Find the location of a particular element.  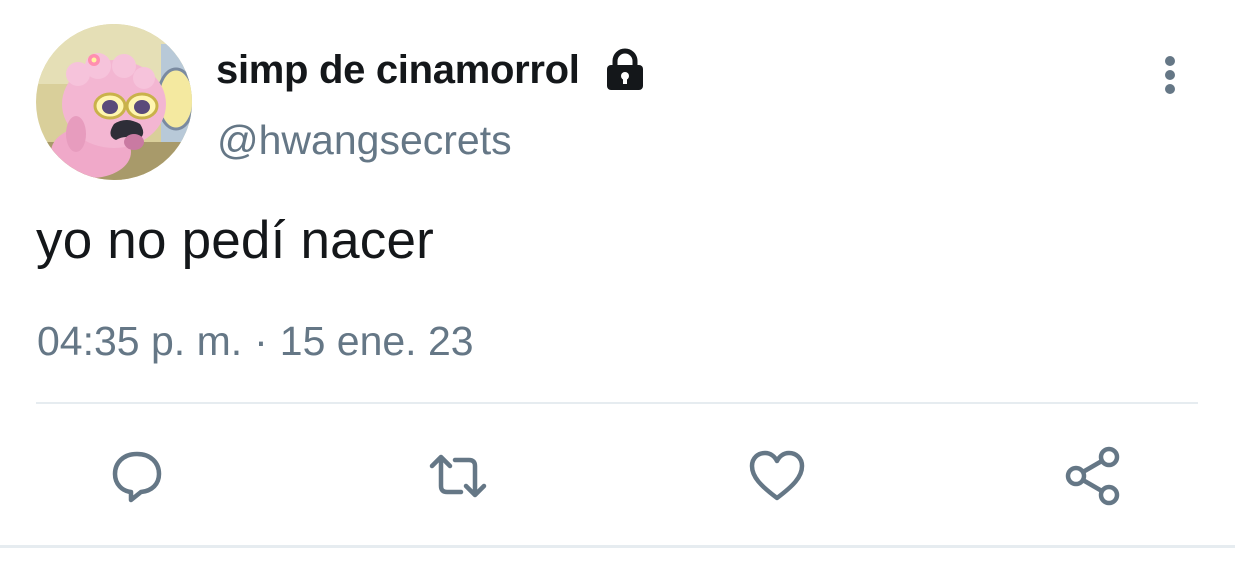

lock-icon is located at coordinates (624, 69).